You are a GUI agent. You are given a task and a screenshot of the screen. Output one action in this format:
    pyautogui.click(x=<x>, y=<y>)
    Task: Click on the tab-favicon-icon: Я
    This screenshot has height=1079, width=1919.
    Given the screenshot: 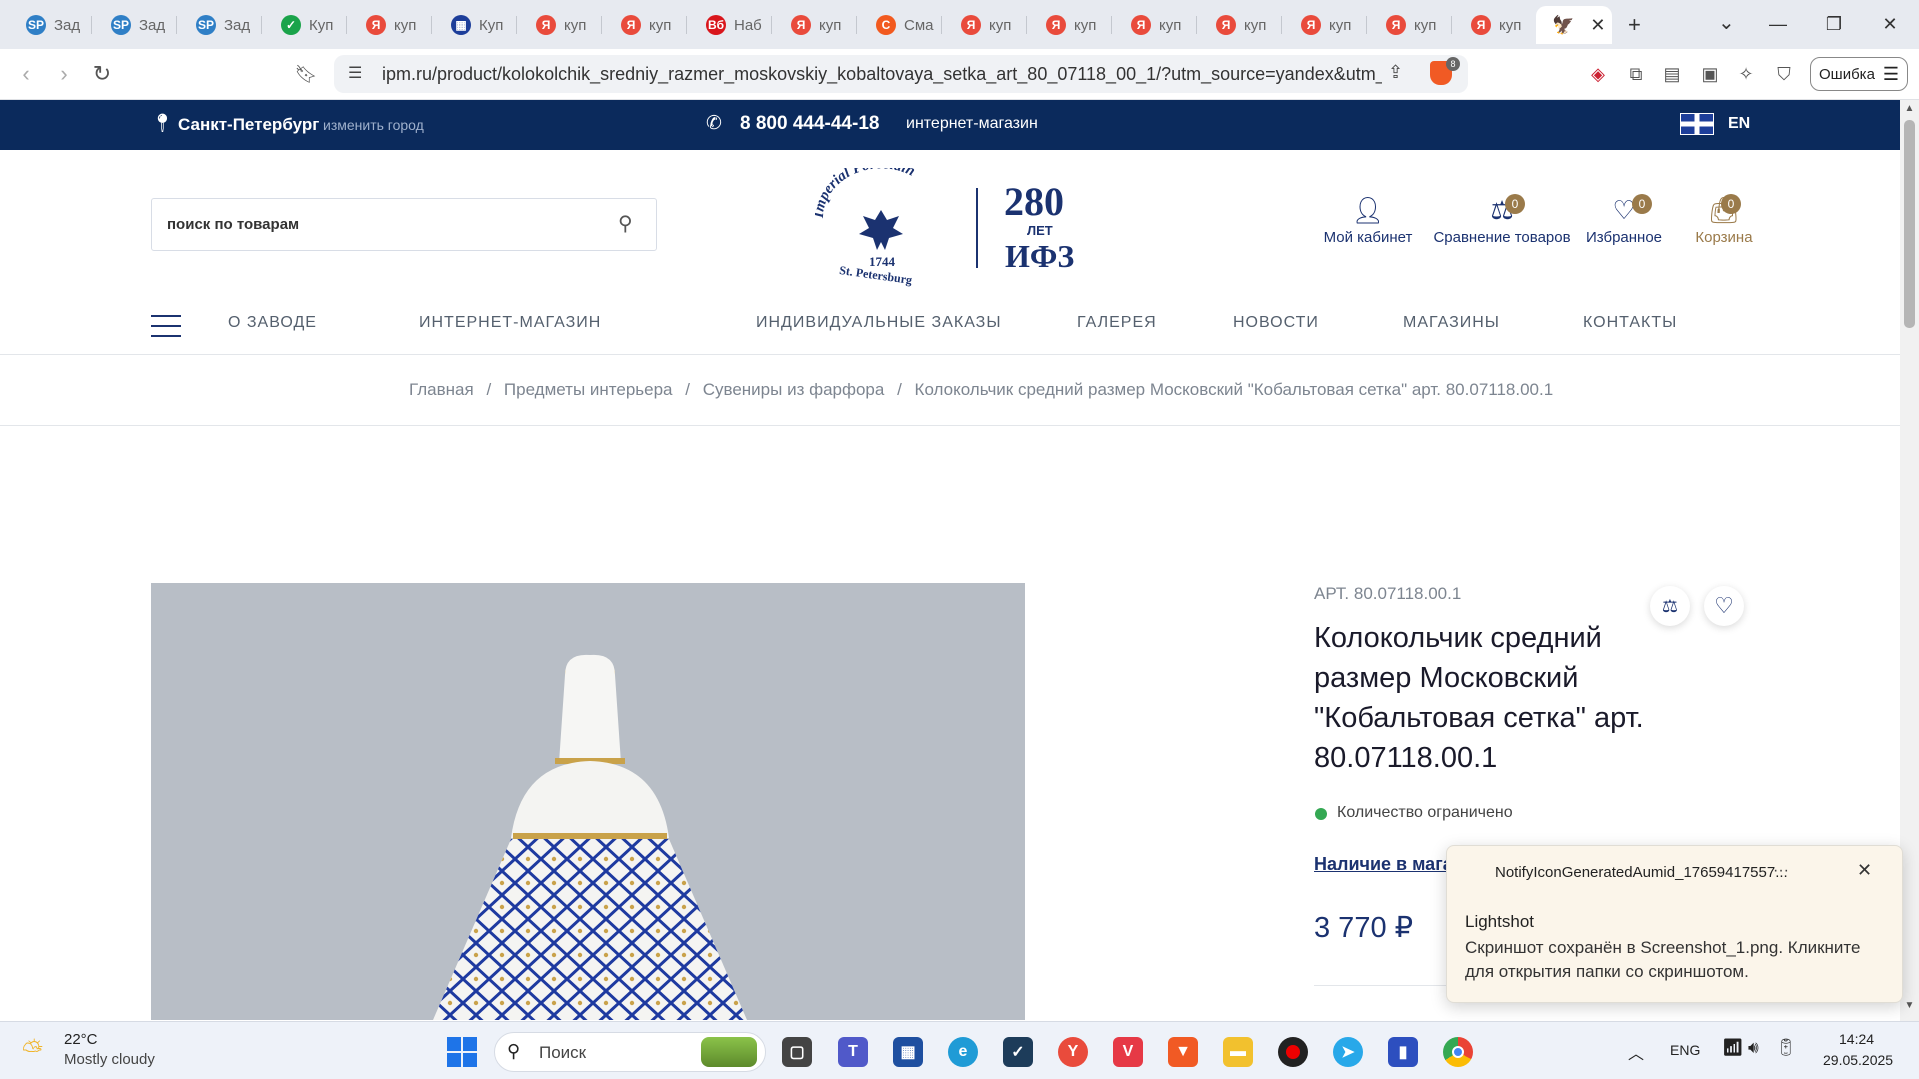 What is the action you would take?
    pyautogui.click(x=1396, y=25)
    